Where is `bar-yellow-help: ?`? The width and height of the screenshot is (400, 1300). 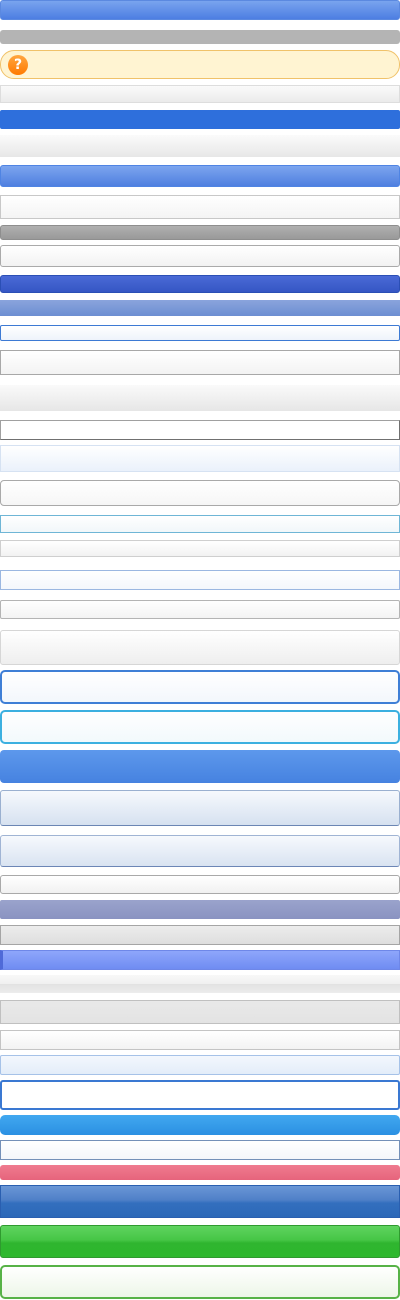 bar-yellow-help: ? is located at coordinates (200, 64).